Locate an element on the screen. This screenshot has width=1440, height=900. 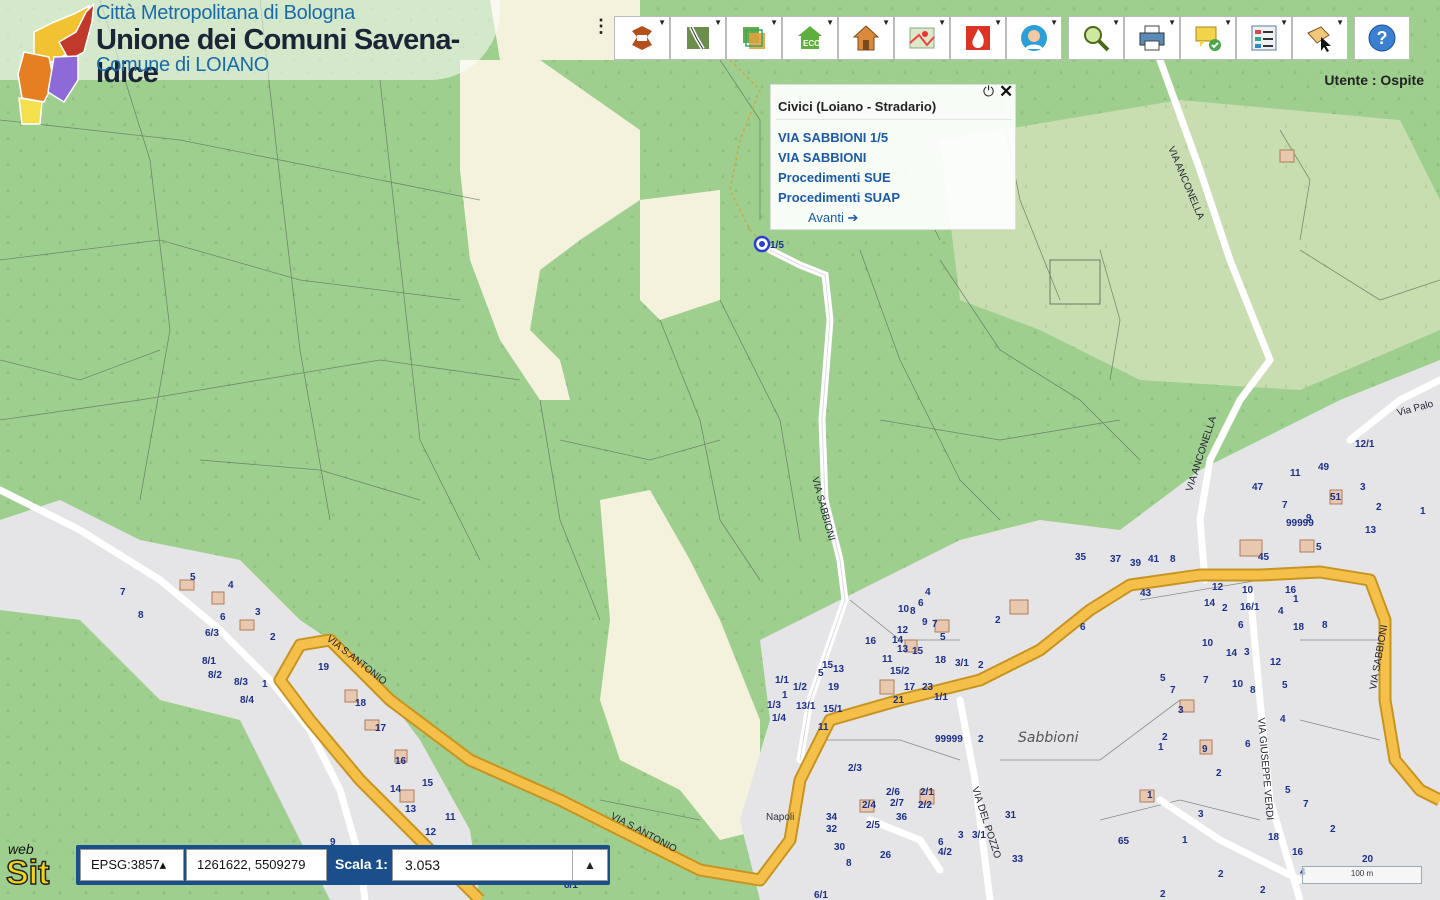
open-field is located at coordinates (680, 255).